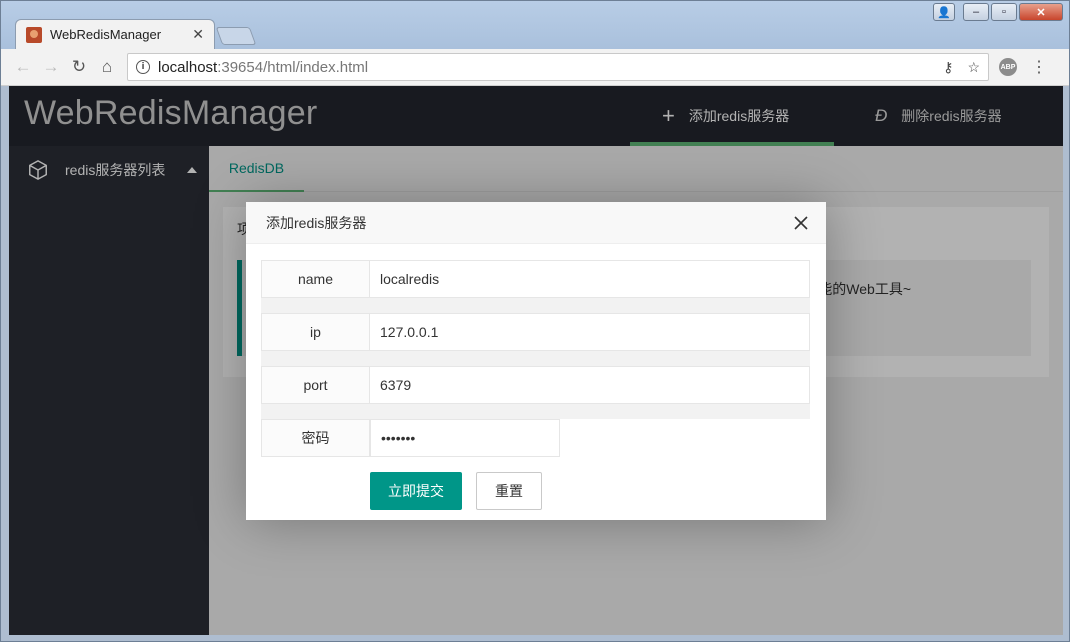 This screenshot has height=642, width=1070. Describe the element at coordinates (536, 223) in the screenshot. I see `dialog-title: 添加redis服务器` at that location.